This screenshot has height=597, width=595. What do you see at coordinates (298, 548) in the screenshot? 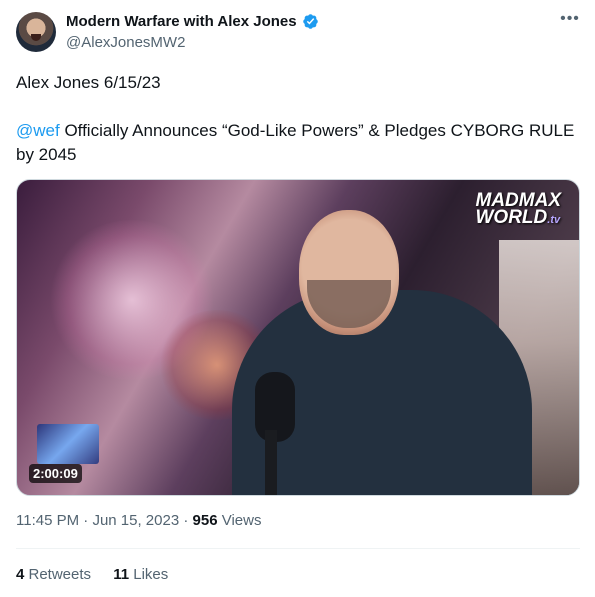
I see `divider` at bounding box center [298, 548].